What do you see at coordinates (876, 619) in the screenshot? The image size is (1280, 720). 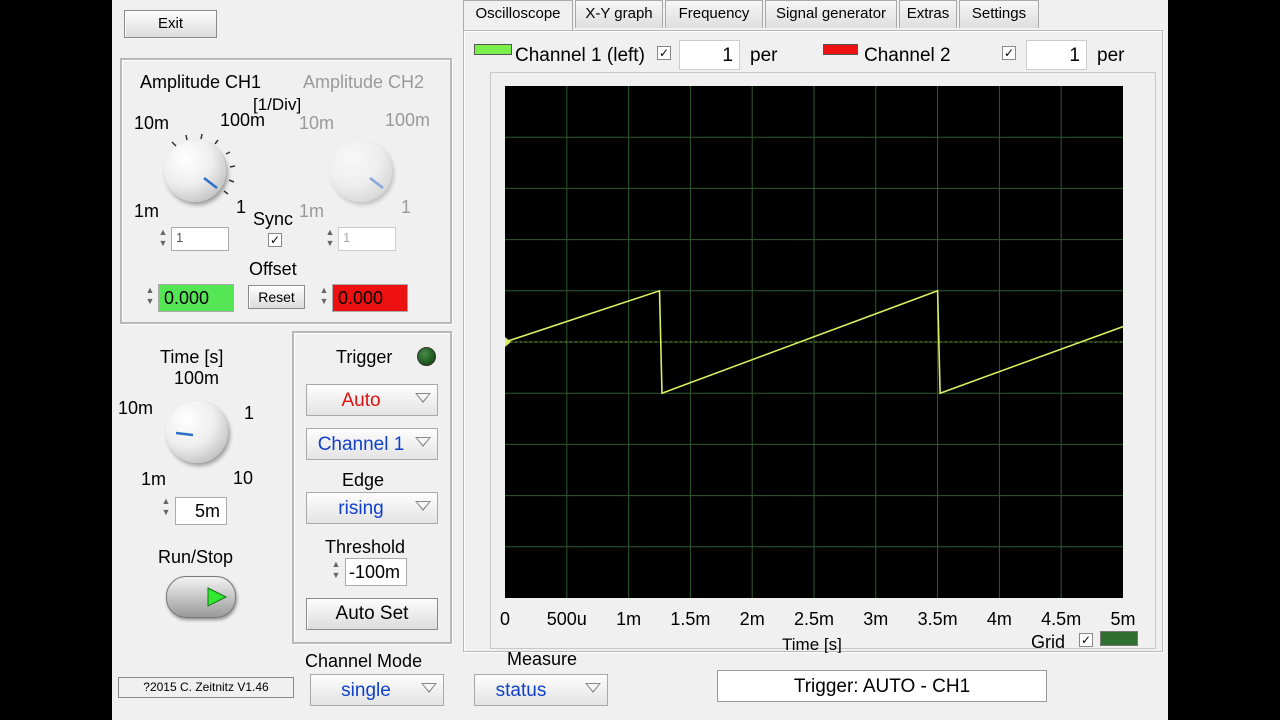 I see `x-tick-label: 3m` at bounding box center [876, 619].